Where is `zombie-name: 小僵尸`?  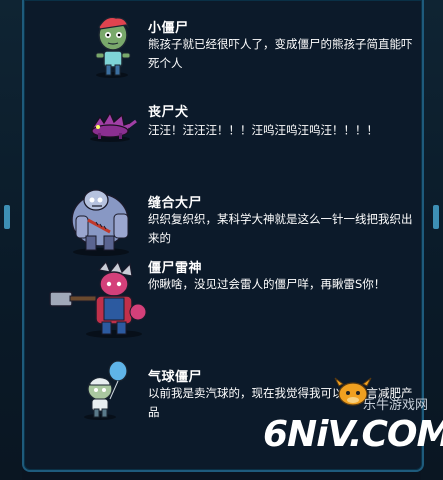 zombie-name: 小僵尸 is located at coordinates (168, 28).